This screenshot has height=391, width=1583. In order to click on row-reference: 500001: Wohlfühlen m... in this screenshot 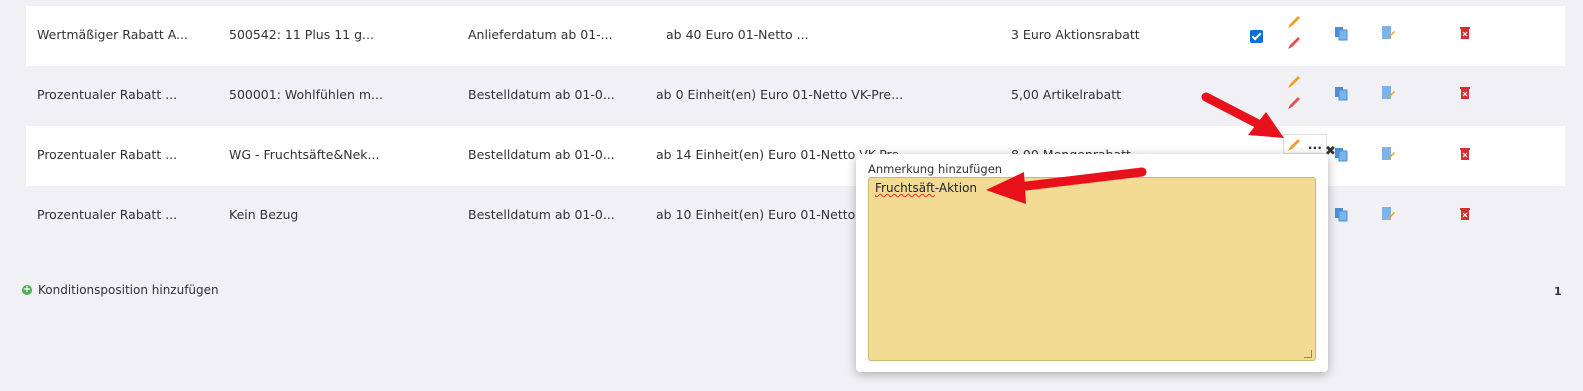, I will do `click(306, 94)`.